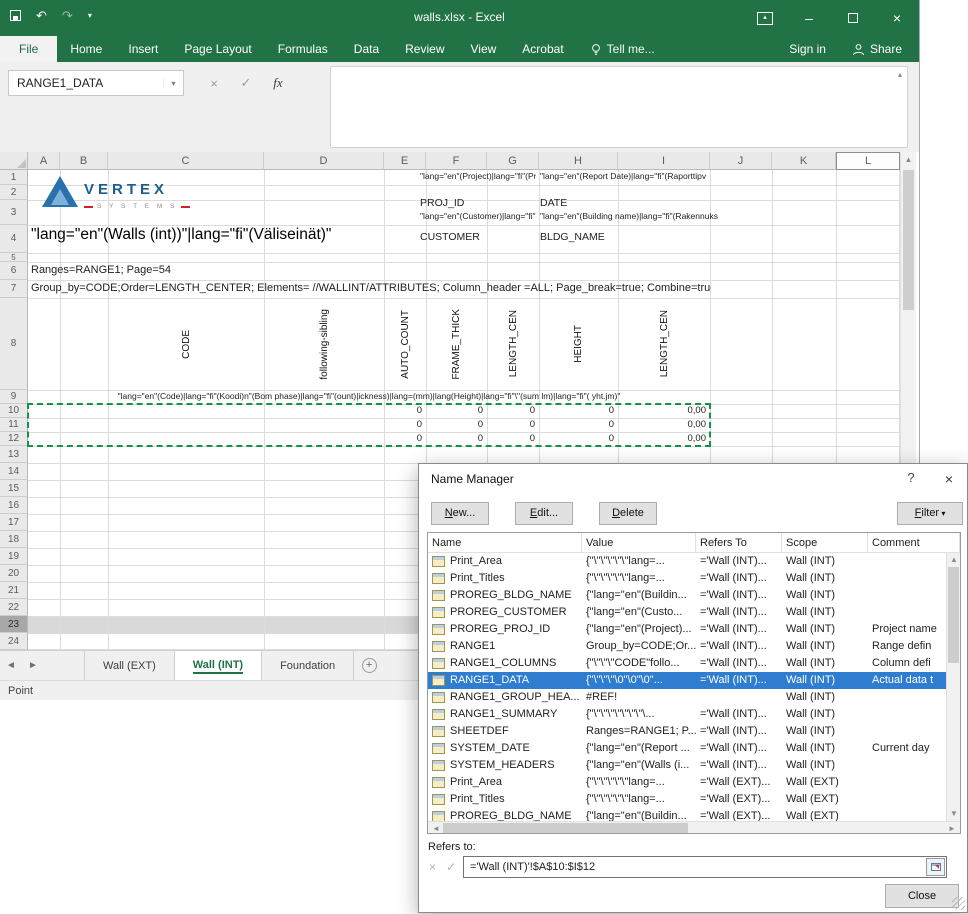 The height and width of the screenshot is (914, 968). Describe the element at coordinates (218, 665) in the screenshot. I see `sheet-tab-wall-int: Wall (INT)` at that location.